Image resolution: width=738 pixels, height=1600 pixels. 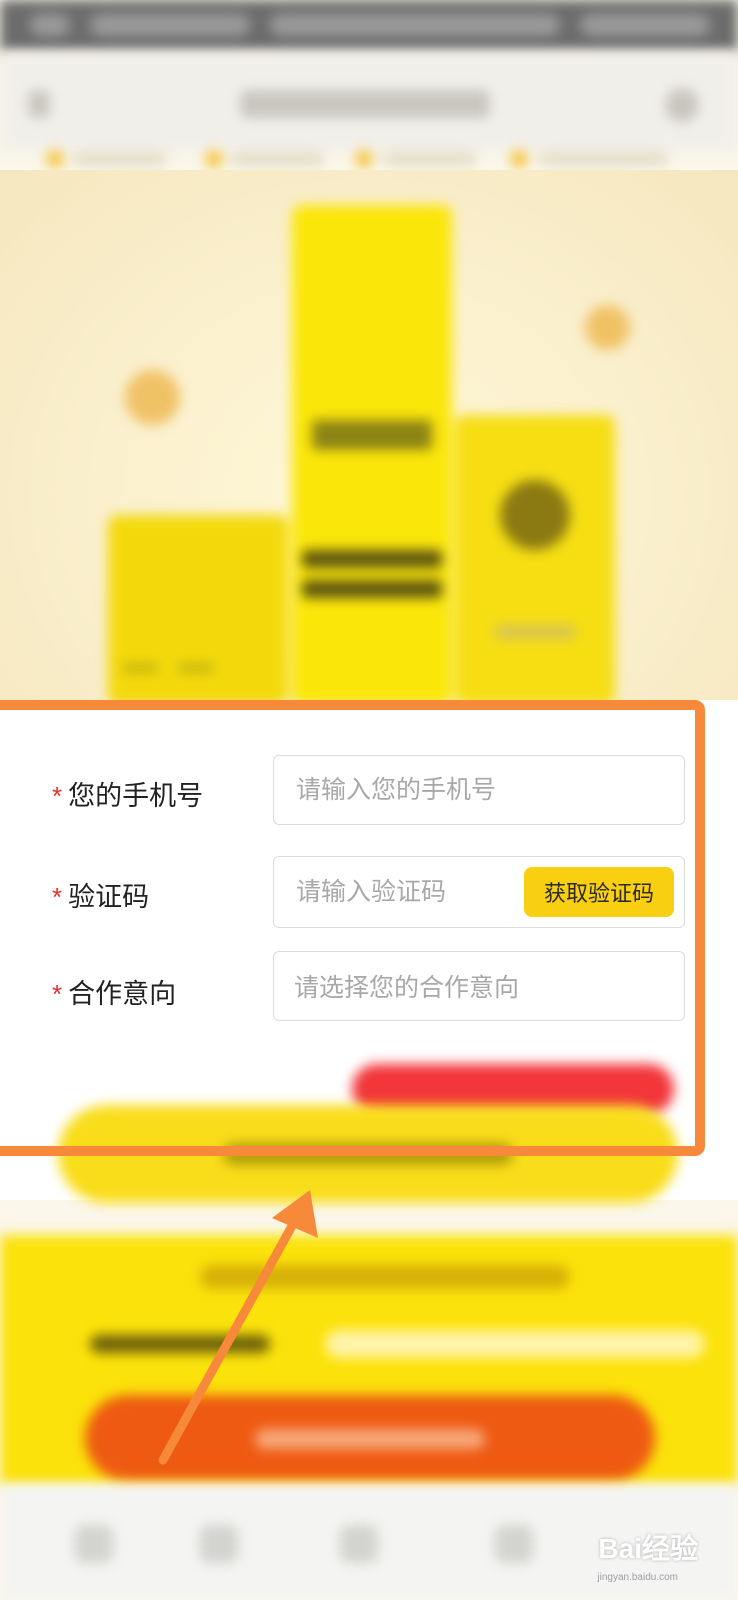 What do you see at coordinates (238, 1327) in the screenshot?
I see `annotation-arrow-icon` at bounding box center [238, 1327].